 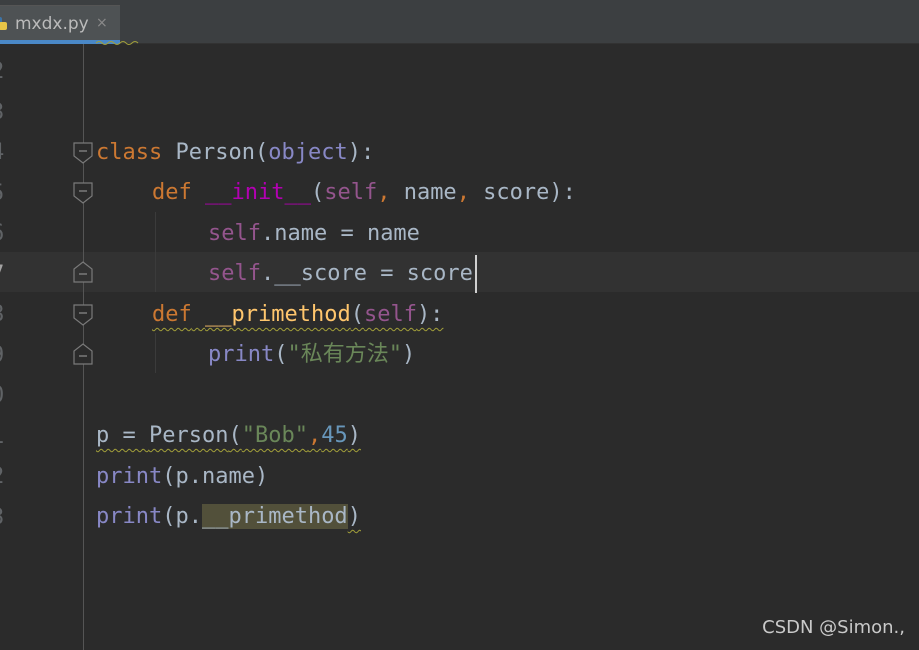 I want to click on close-icon: ×, so click(x=102, y=23).